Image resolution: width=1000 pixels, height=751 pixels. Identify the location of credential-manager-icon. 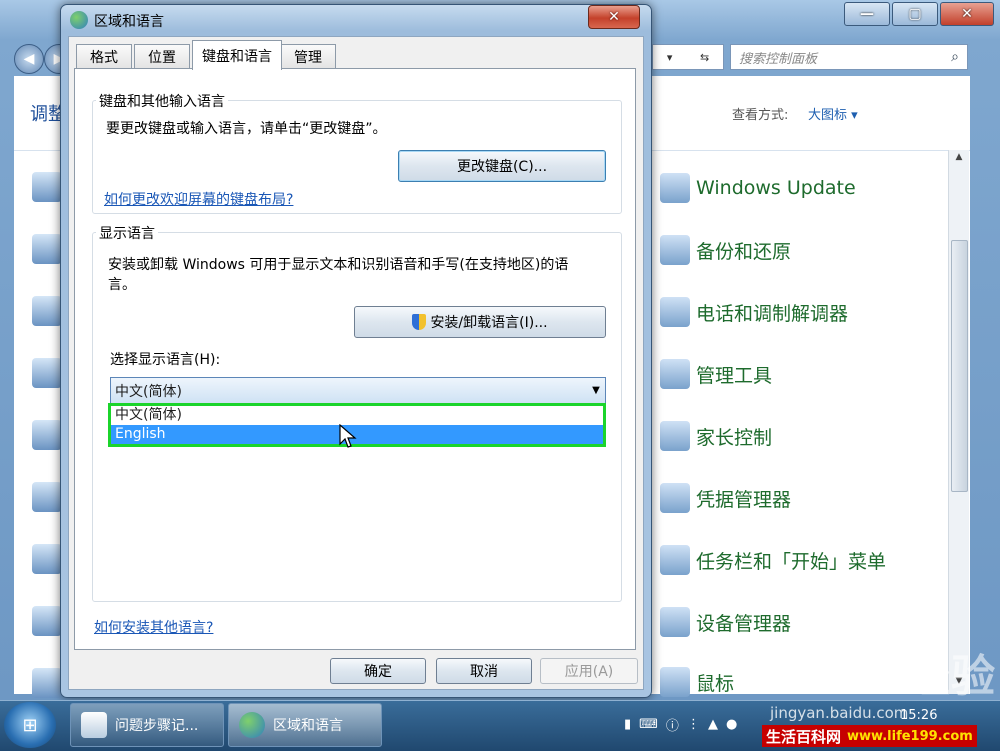
(675, 498).